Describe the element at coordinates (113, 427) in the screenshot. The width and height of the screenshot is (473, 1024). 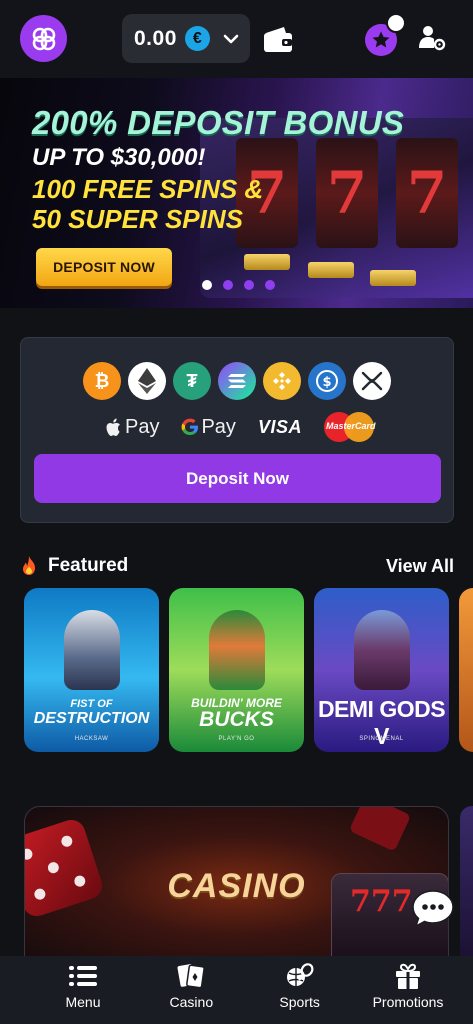
I see `apple-icon` at that location.